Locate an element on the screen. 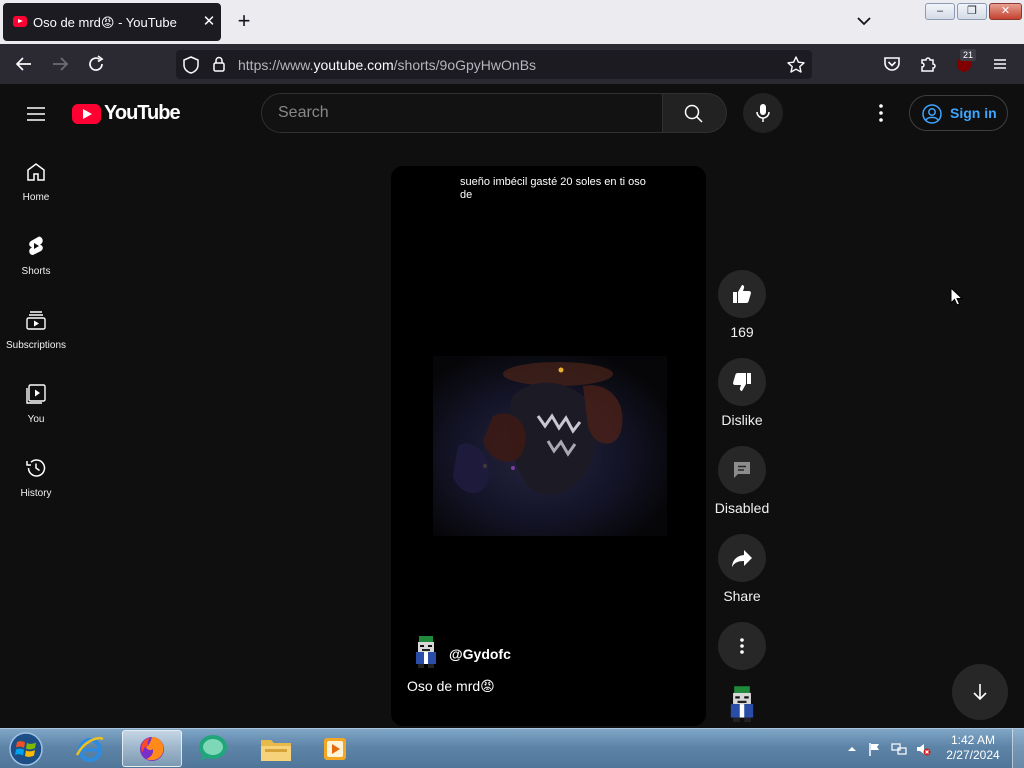 The height and width of the screenshot is (768, 1024). clock-time: 1:42 AM is located at coordinates (973, 740).